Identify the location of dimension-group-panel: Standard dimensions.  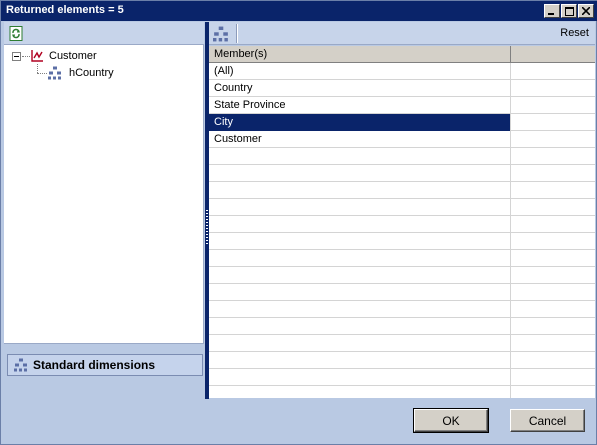
(104, 370).